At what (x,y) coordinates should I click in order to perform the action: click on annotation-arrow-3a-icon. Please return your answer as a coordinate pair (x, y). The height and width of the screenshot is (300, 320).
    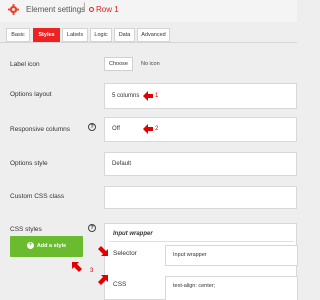
    Looking at the image, I should click on (77, 267).